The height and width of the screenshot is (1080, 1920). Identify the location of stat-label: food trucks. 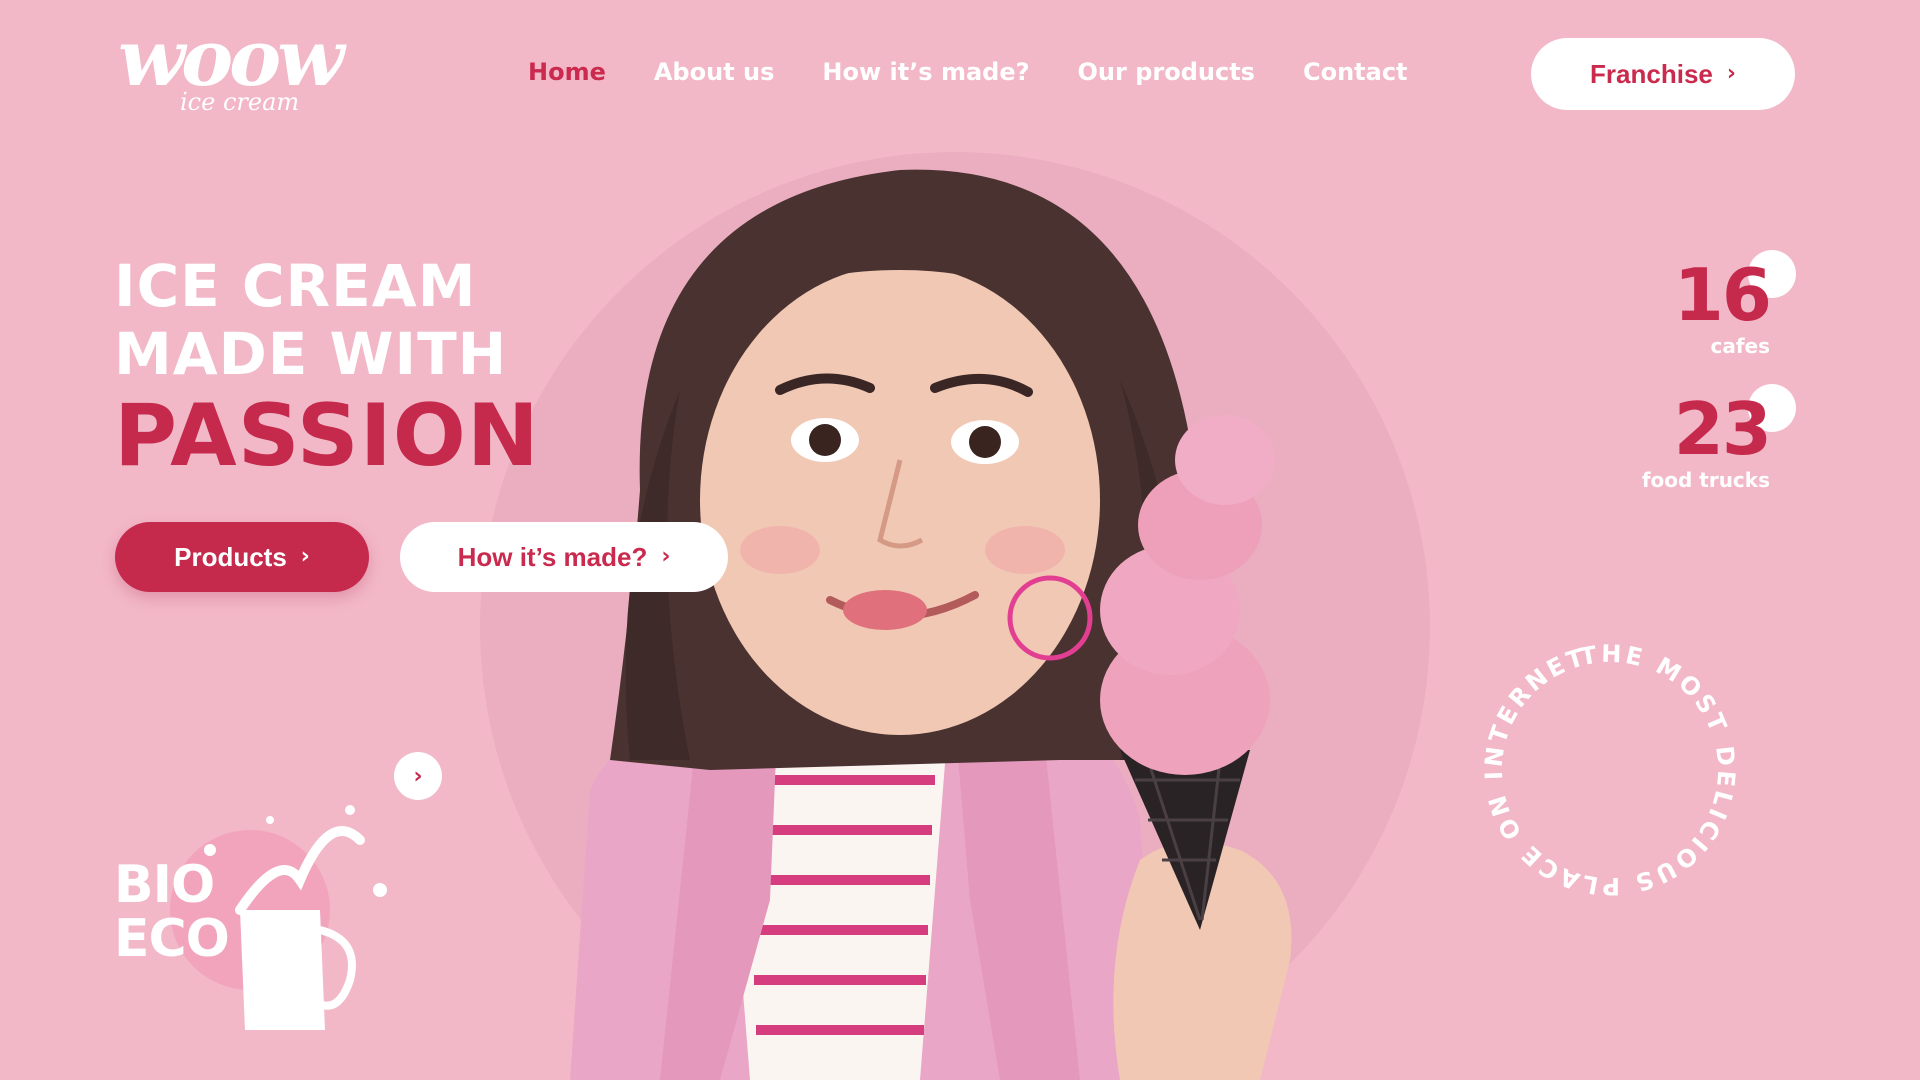
(1705, 480).